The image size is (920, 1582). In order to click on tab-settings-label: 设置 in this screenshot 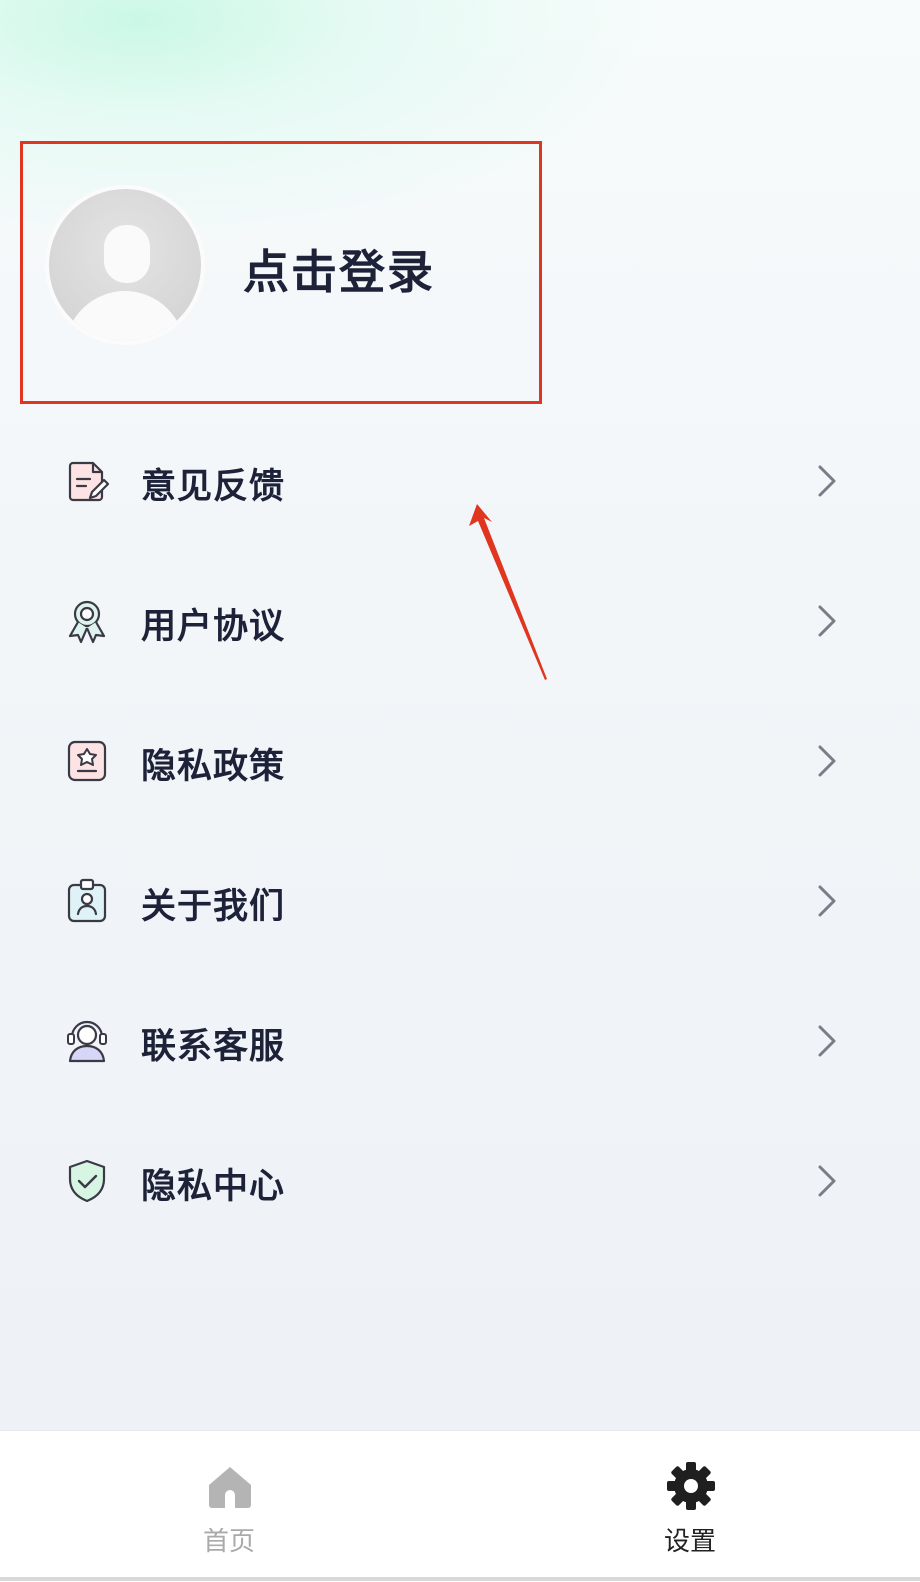, I will do `click(689, 1542)`.